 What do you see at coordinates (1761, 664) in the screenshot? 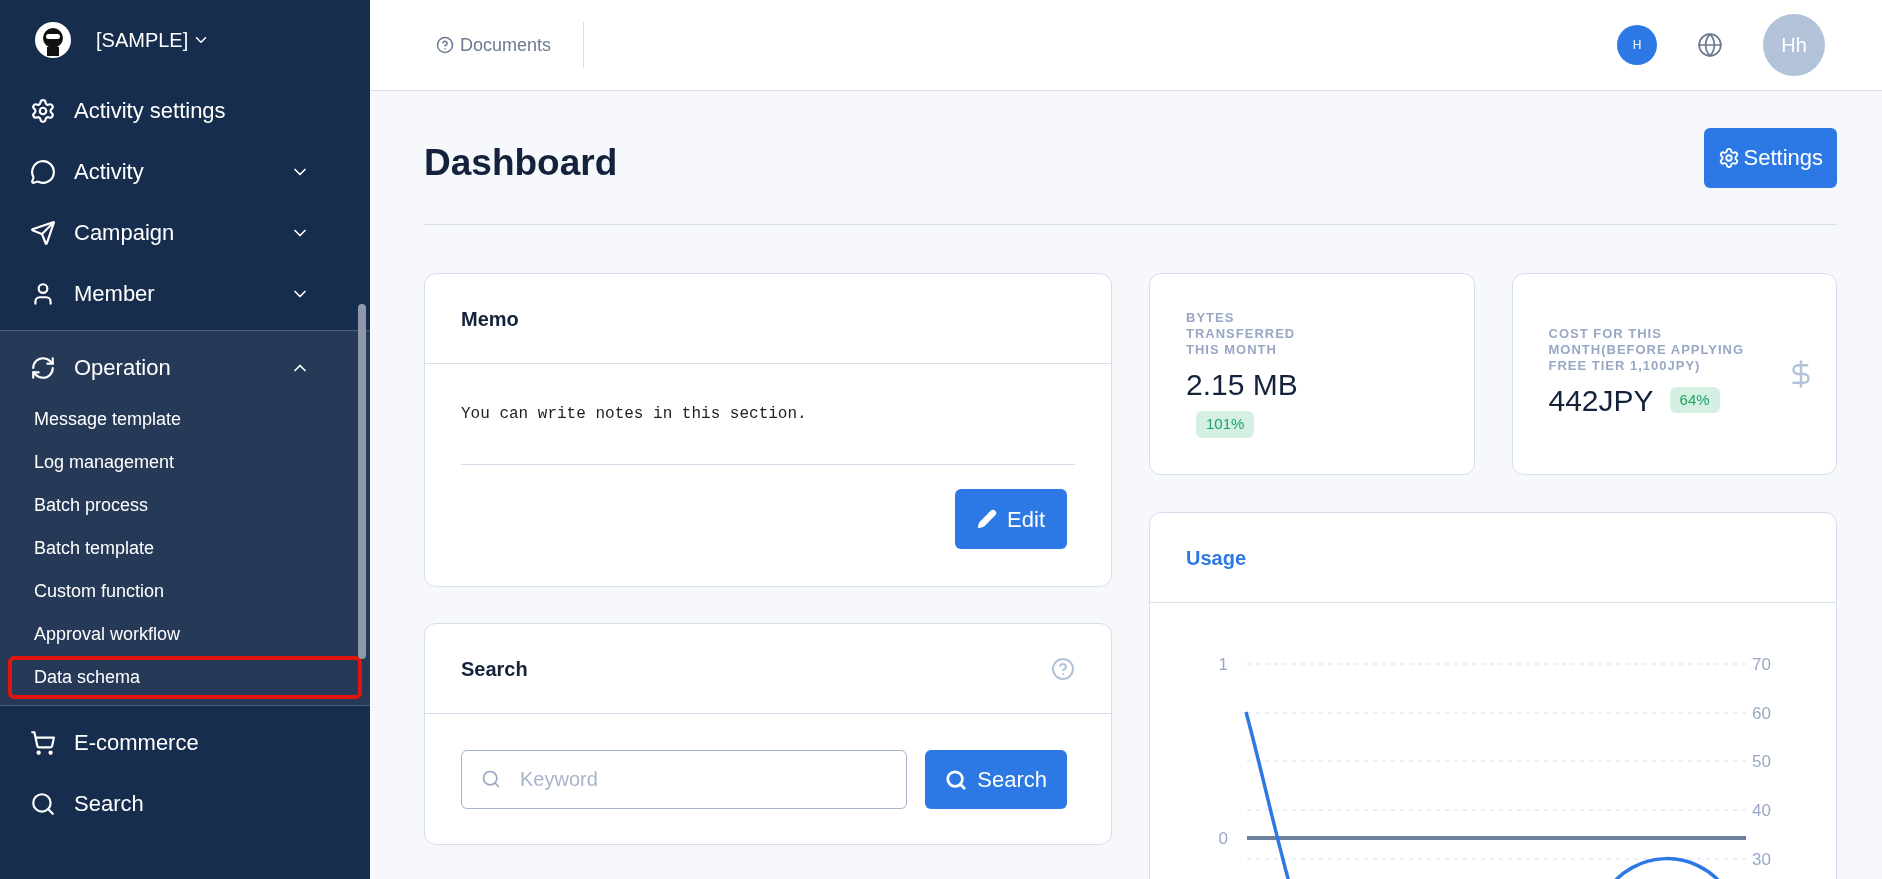
I see `axis-tick-label: 70` at bounding box center [1761, 664].